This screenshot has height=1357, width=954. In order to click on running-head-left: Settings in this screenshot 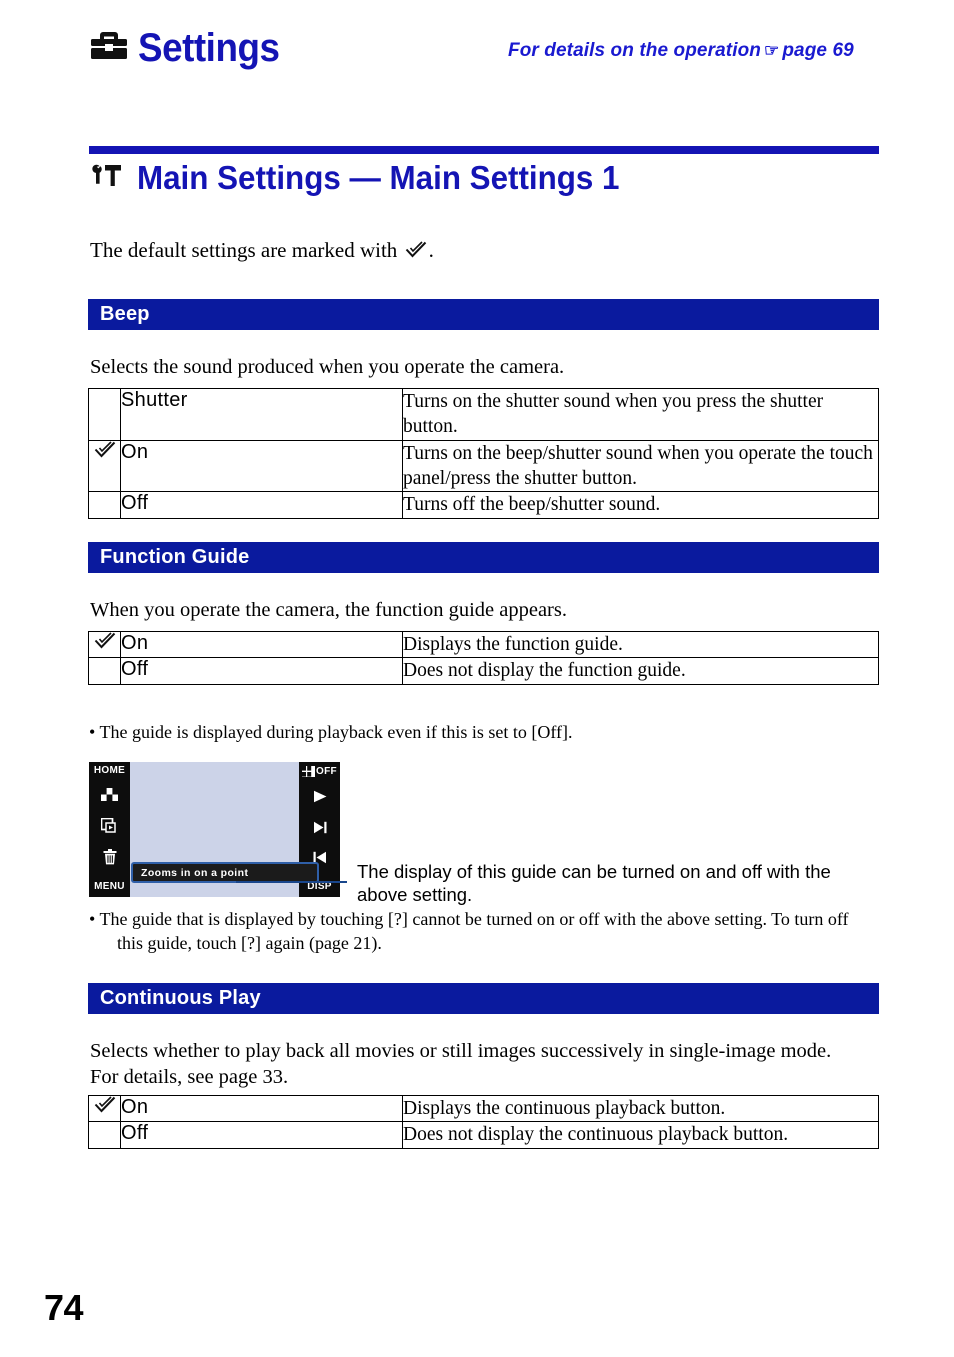, I will do `click(191, 48)`.